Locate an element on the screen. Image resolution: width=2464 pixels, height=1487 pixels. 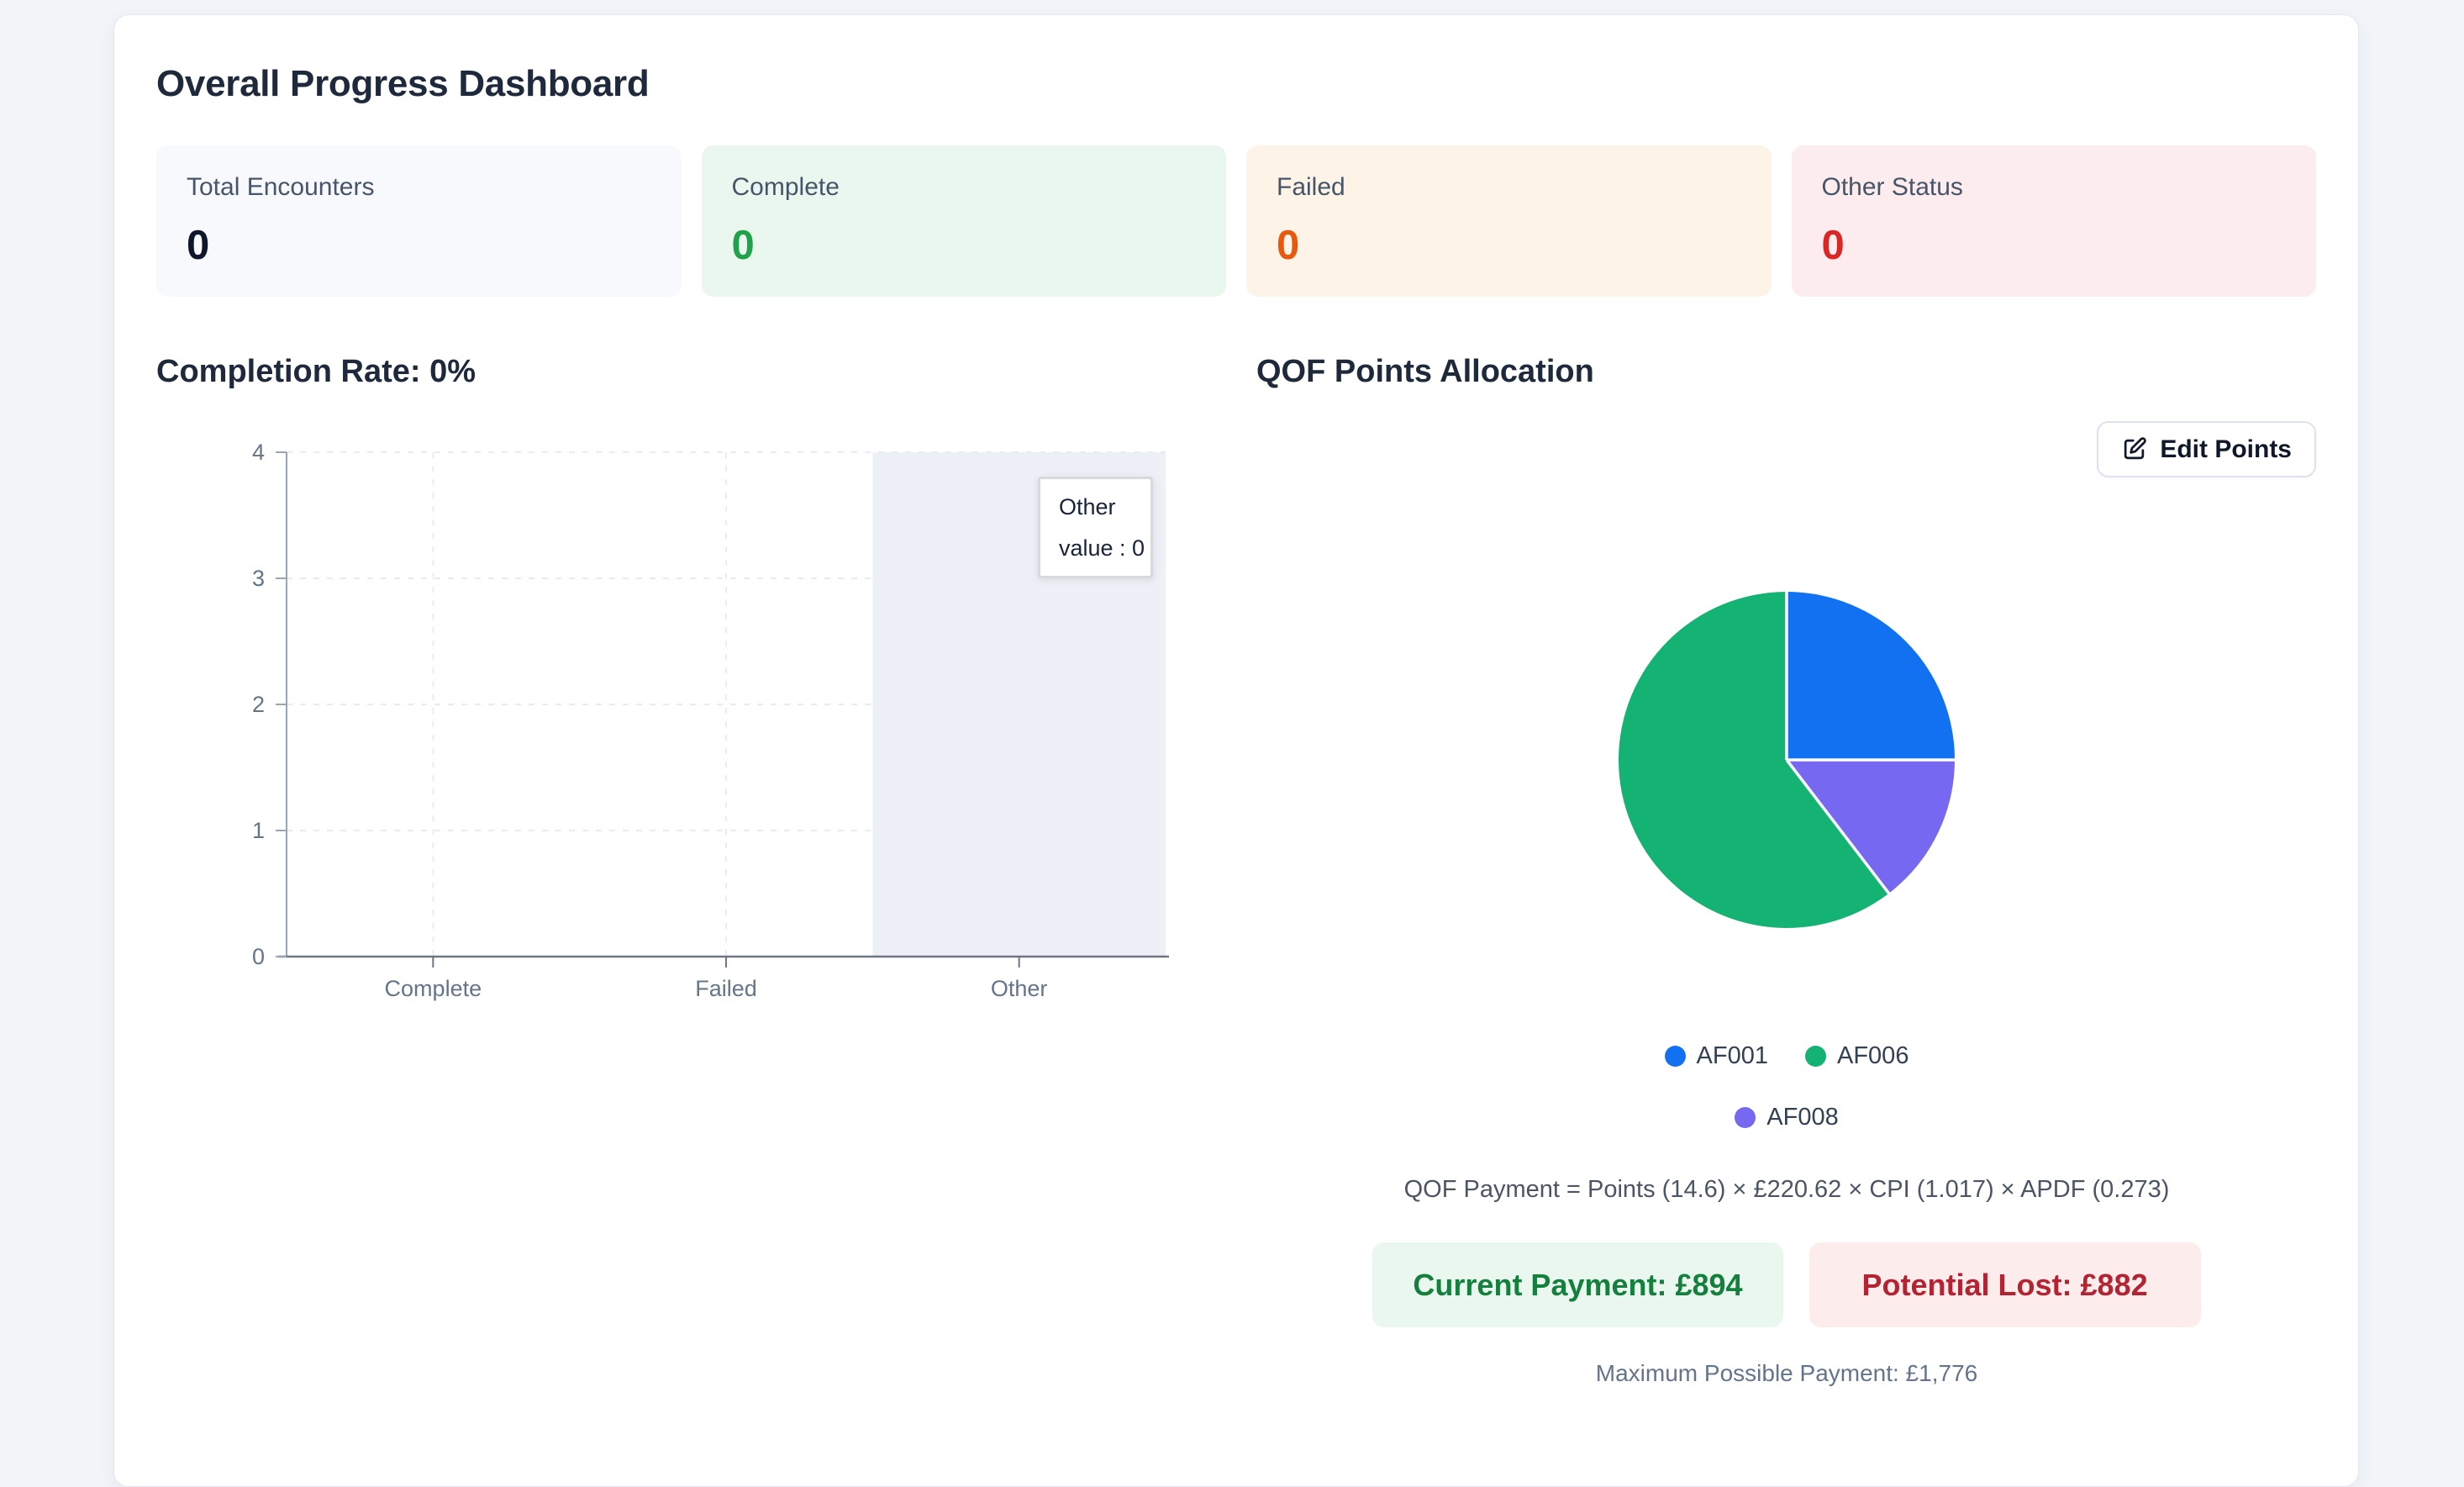
legend-label: AF006 is located at coordinates (1873, 1055).